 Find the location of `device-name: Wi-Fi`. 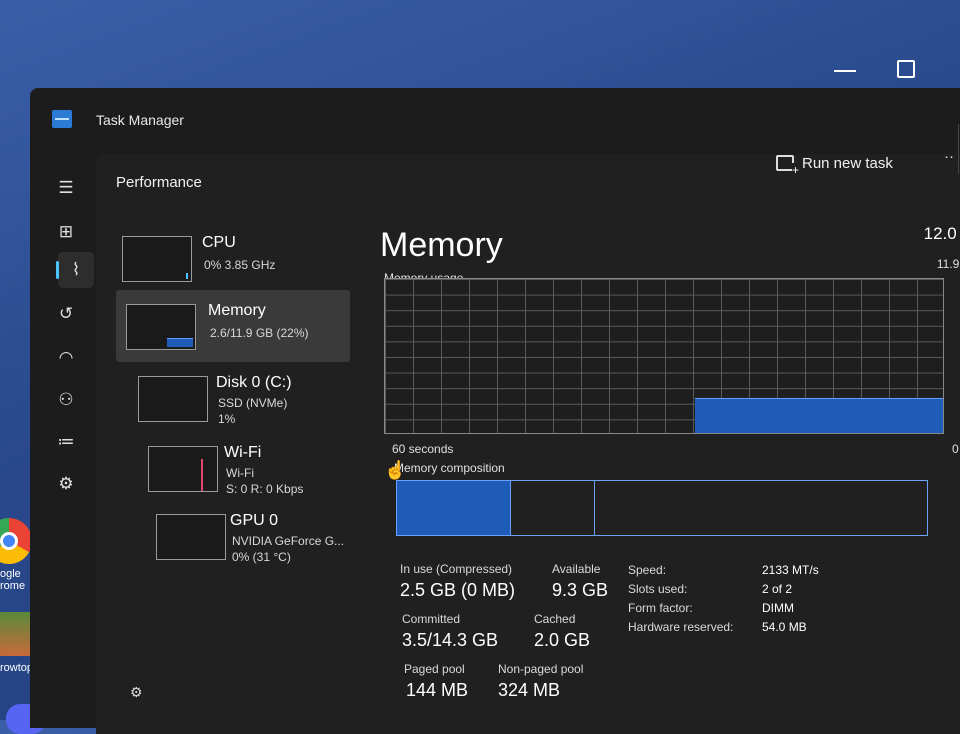

device-name: Wi-Fi is located at coordinates (243, 452).